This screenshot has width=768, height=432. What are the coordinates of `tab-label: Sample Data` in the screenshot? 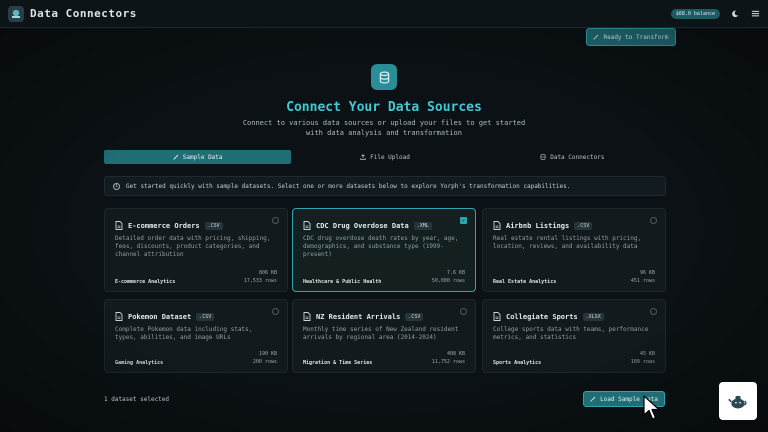 It's located at (202, 157).